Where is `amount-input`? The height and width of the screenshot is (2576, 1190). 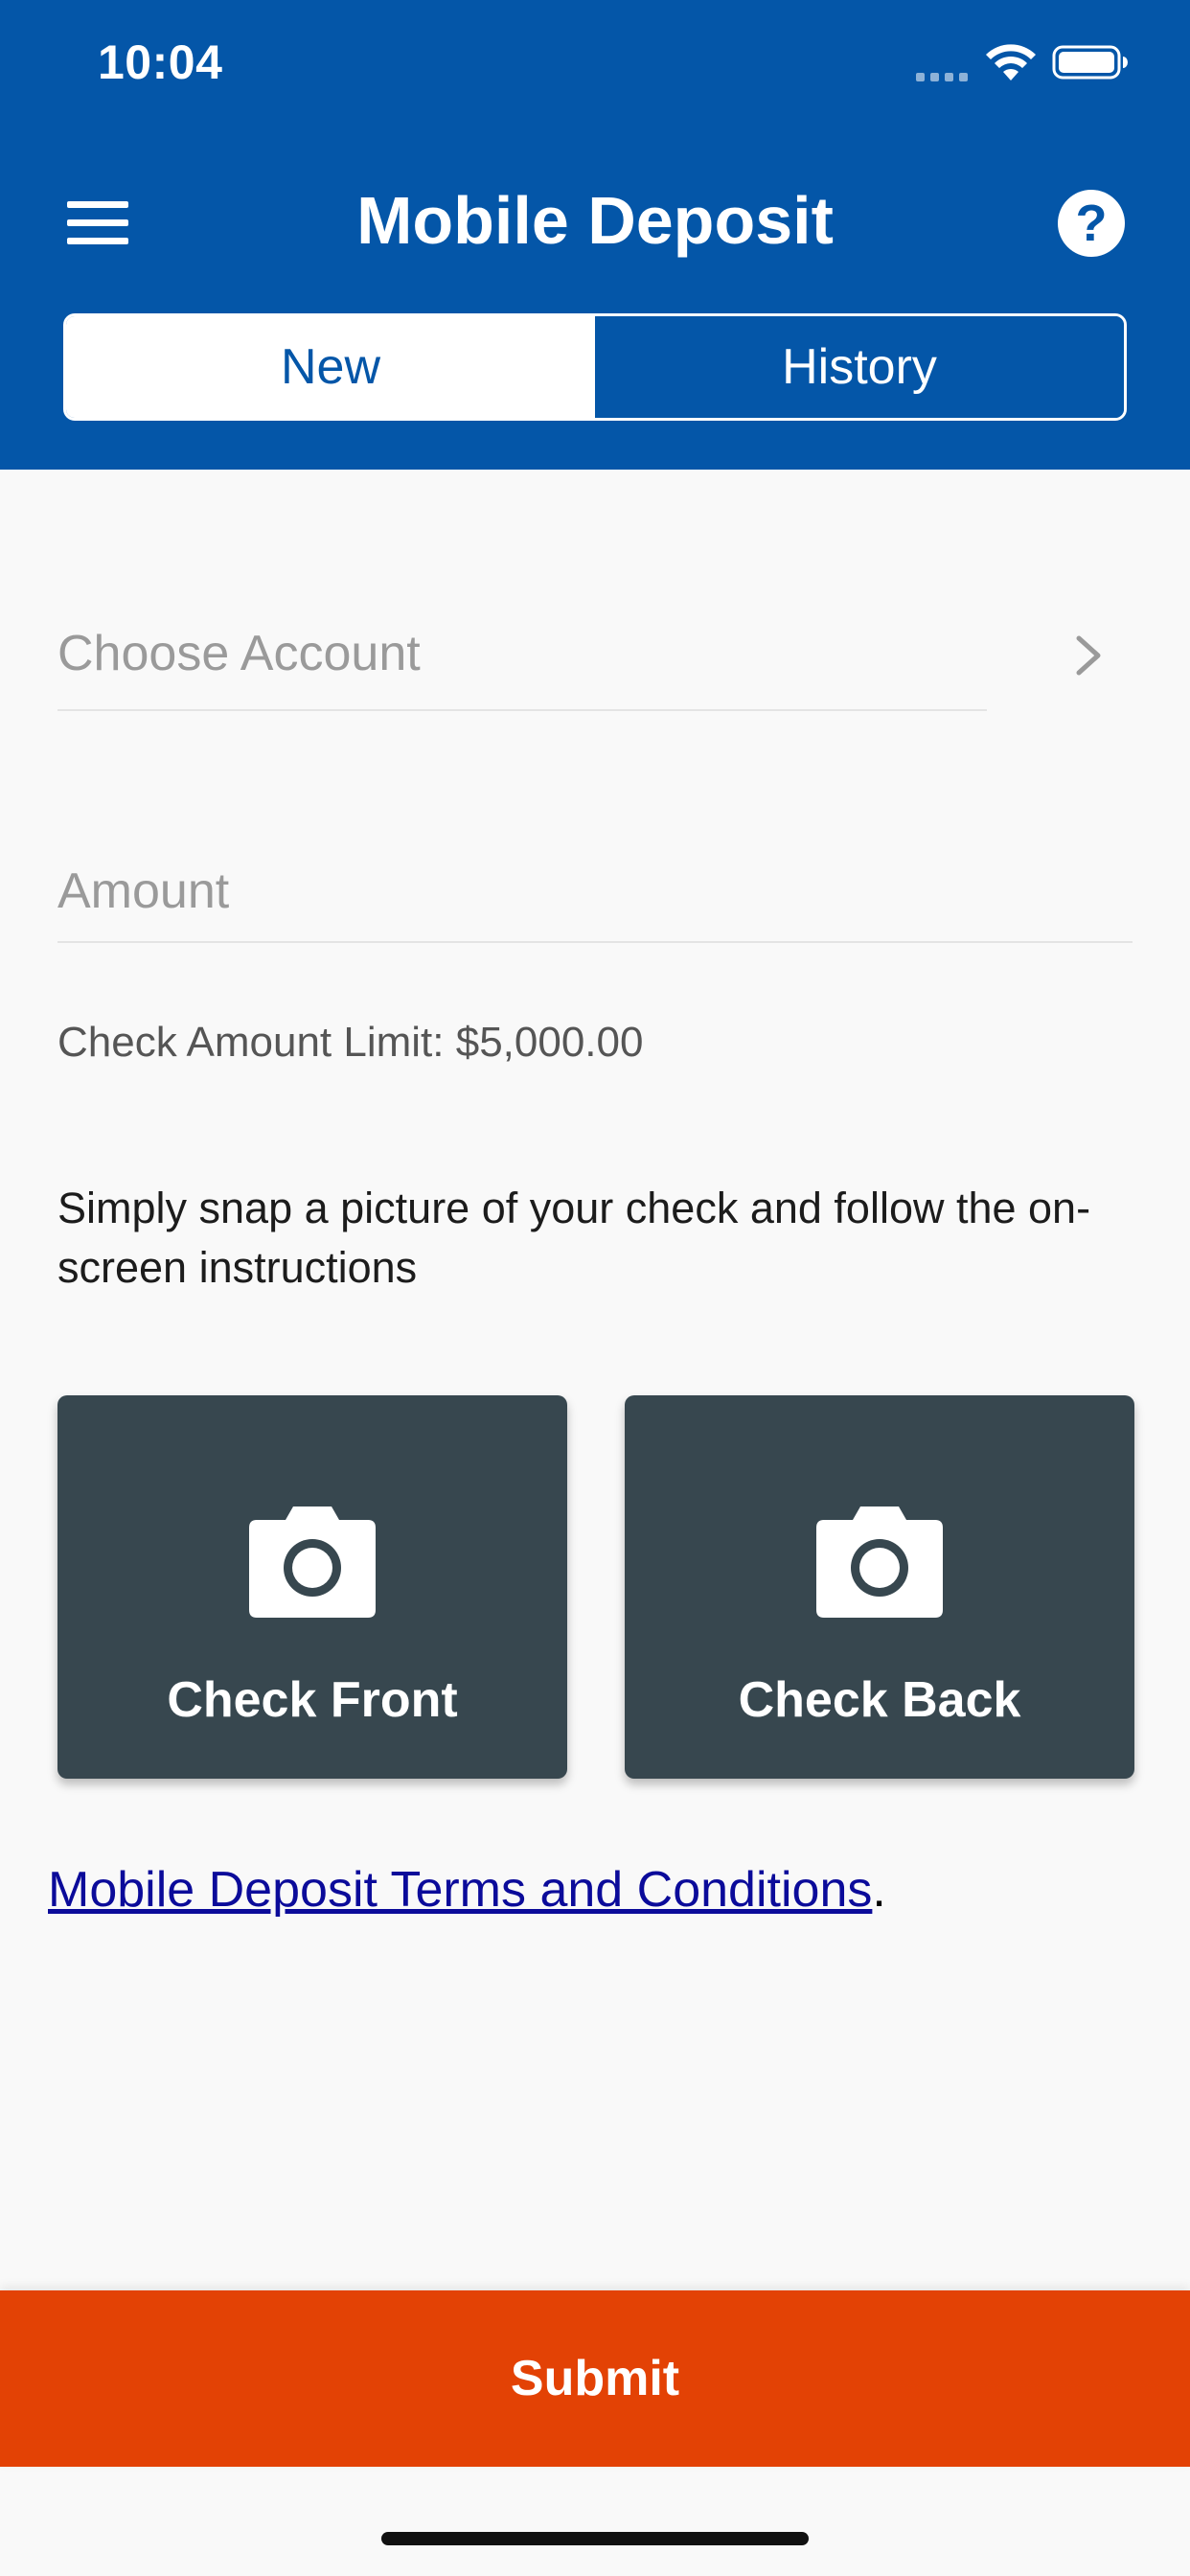 amount-input is located at coordinates (595, 891).